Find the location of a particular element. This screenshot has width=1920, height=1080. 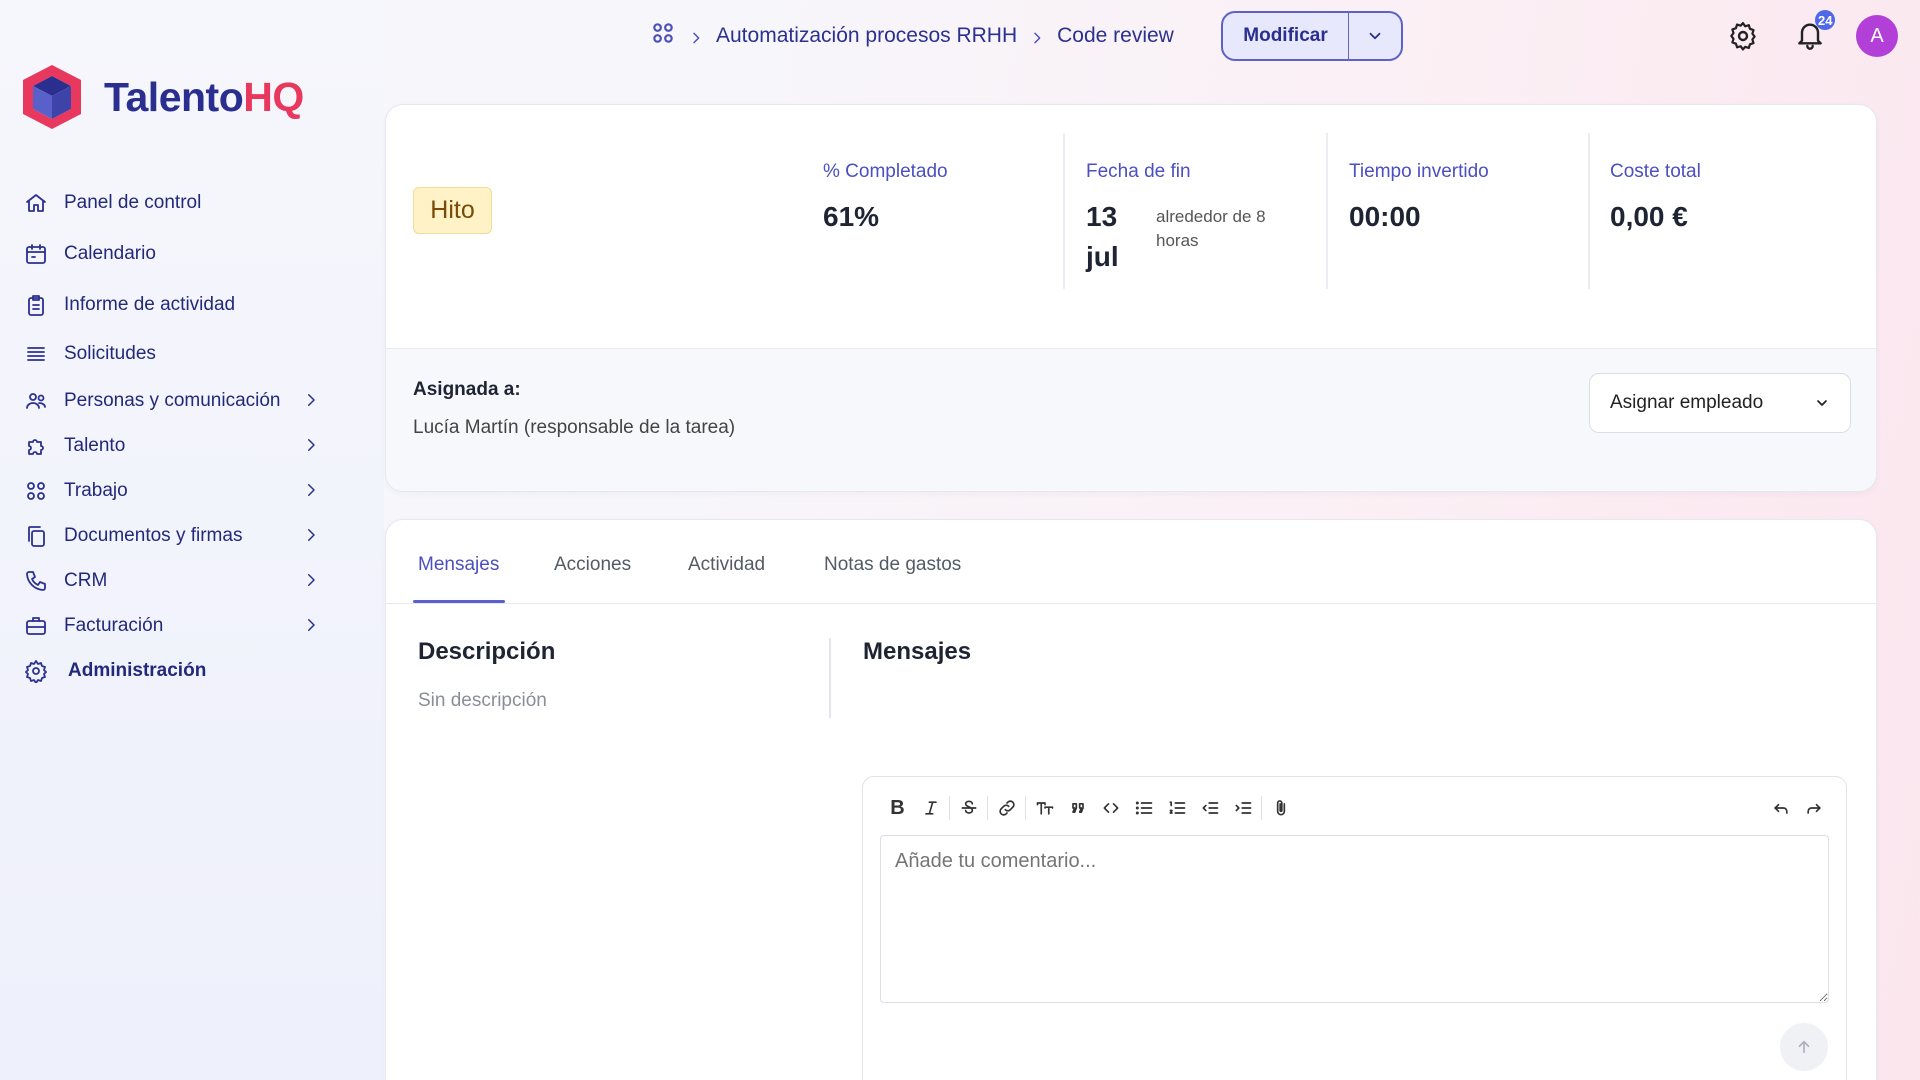

breadcrumb-current: Code review is located at coordinates (1115, 35).